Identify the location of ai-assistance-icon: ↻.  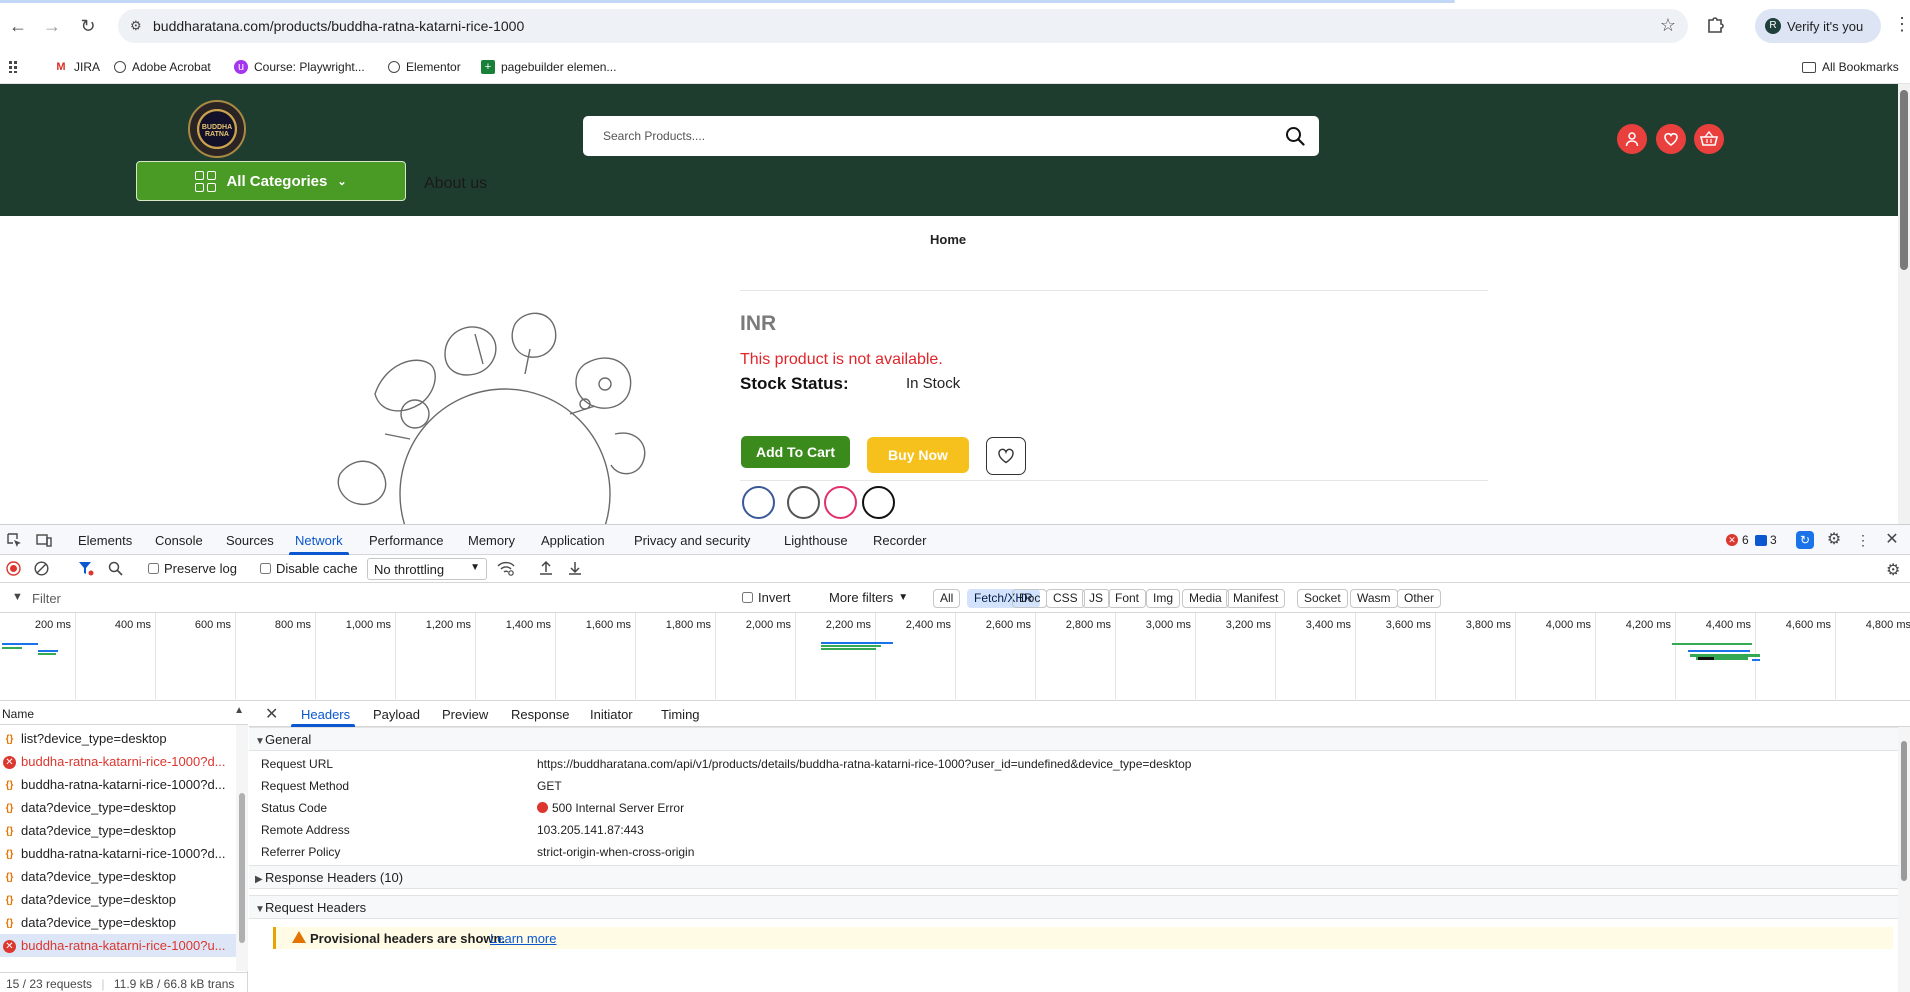
(1805, 540).